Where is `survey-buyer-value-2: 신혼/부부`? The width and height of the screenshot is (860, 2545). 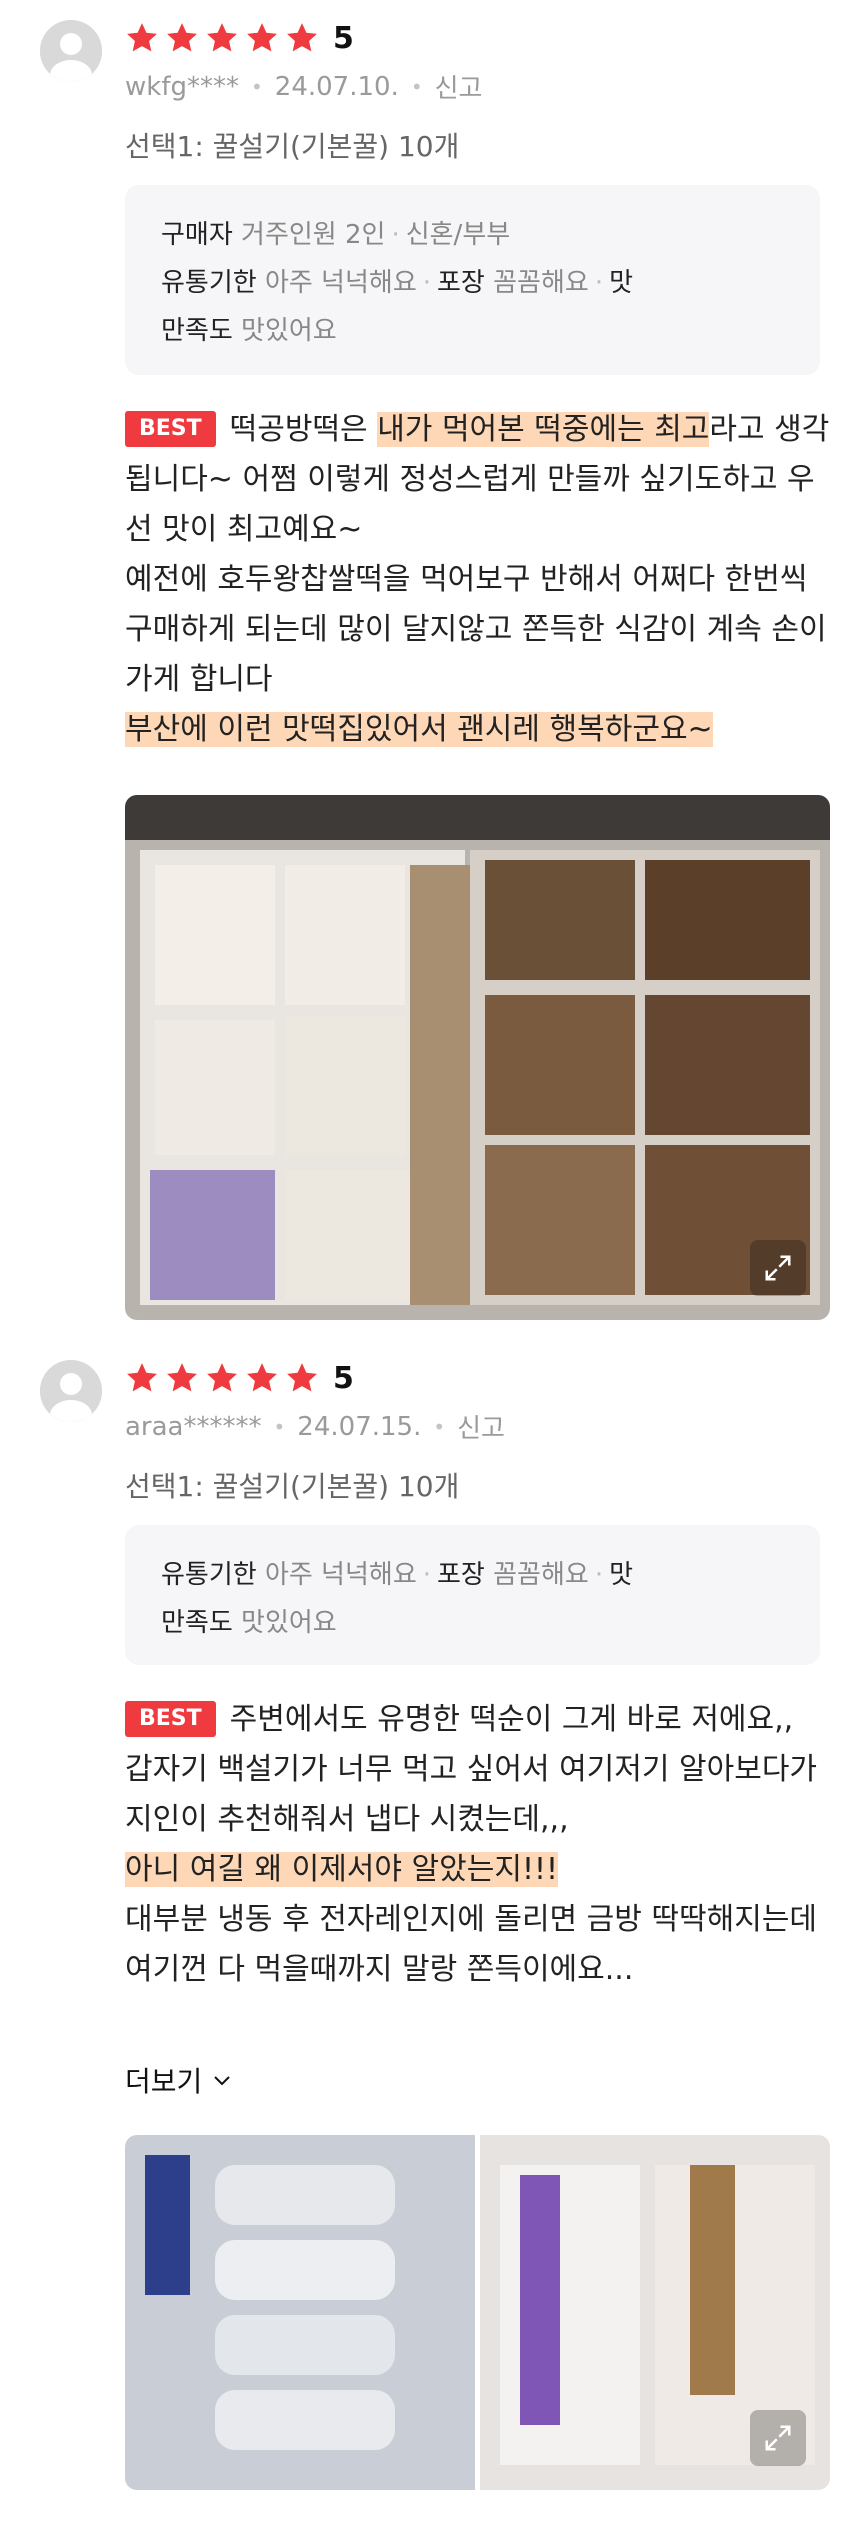
survey-buyer-value-2: 신혼/부부 is located at coordinates (458, 235).